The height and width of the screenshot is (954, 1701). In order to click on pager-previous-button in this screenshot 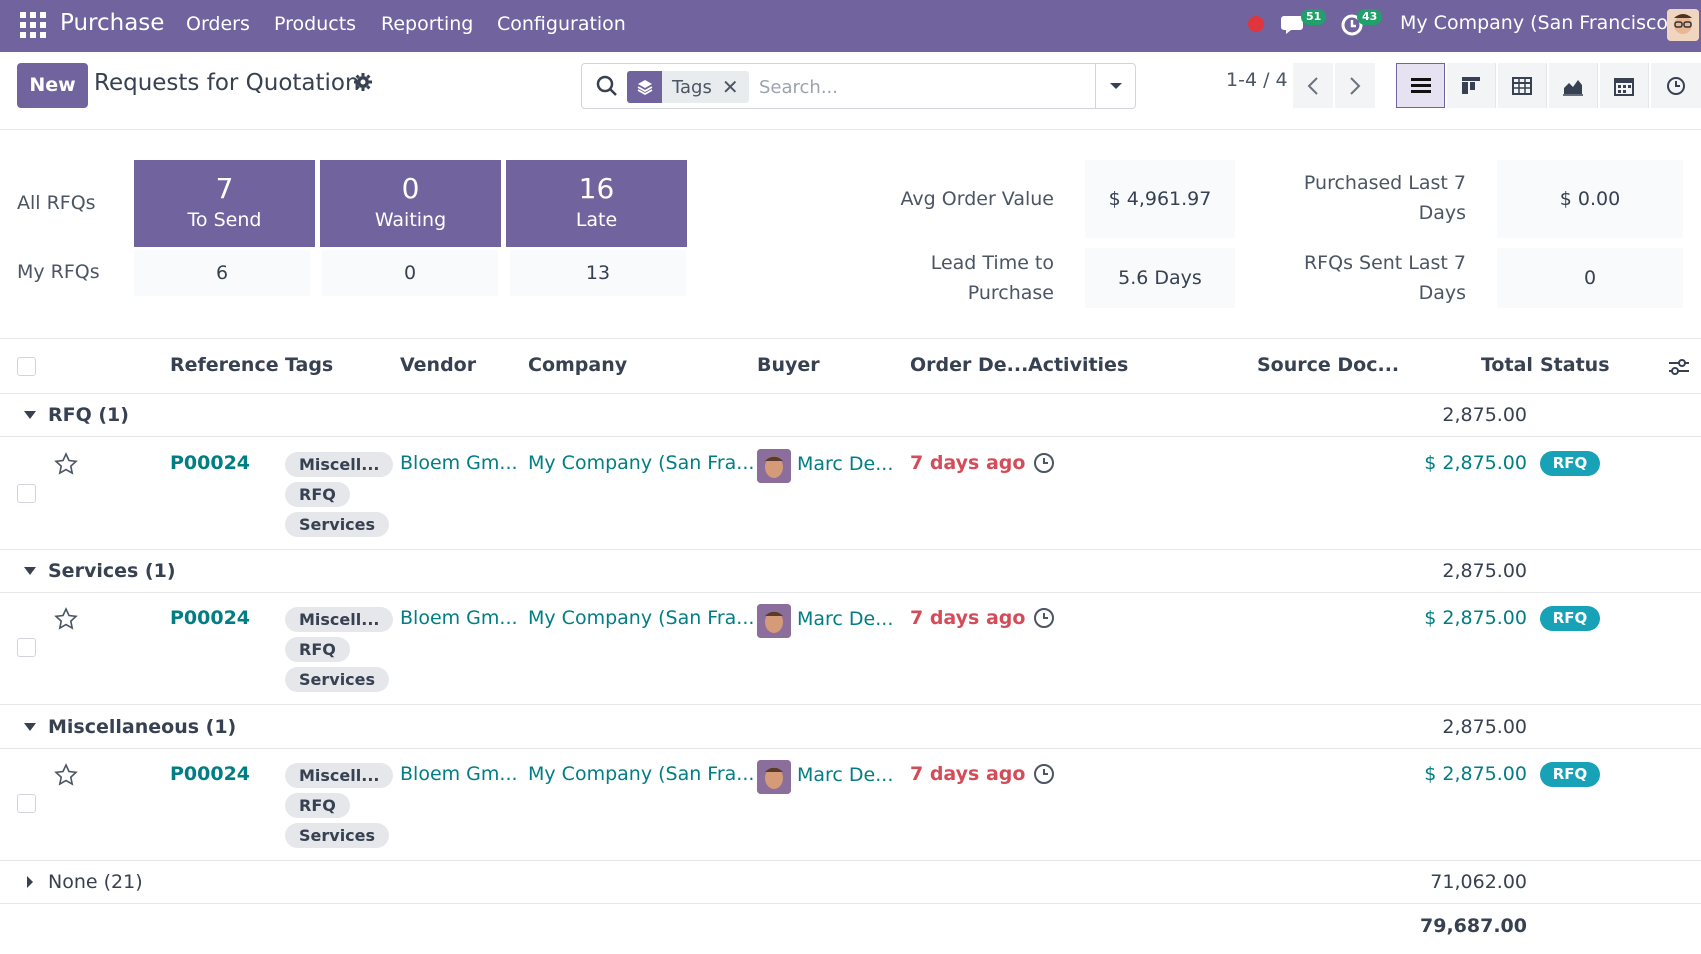, I will do `click(1313, 85)`.